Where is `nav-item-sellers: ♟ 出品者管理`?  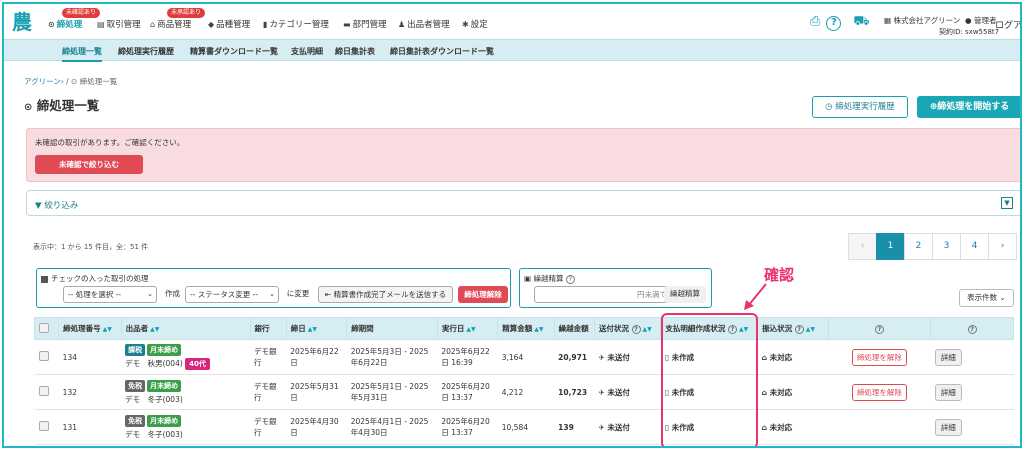
nav-item-sellers: ♟ 出品者管理 is located at coordinates (424, 25).